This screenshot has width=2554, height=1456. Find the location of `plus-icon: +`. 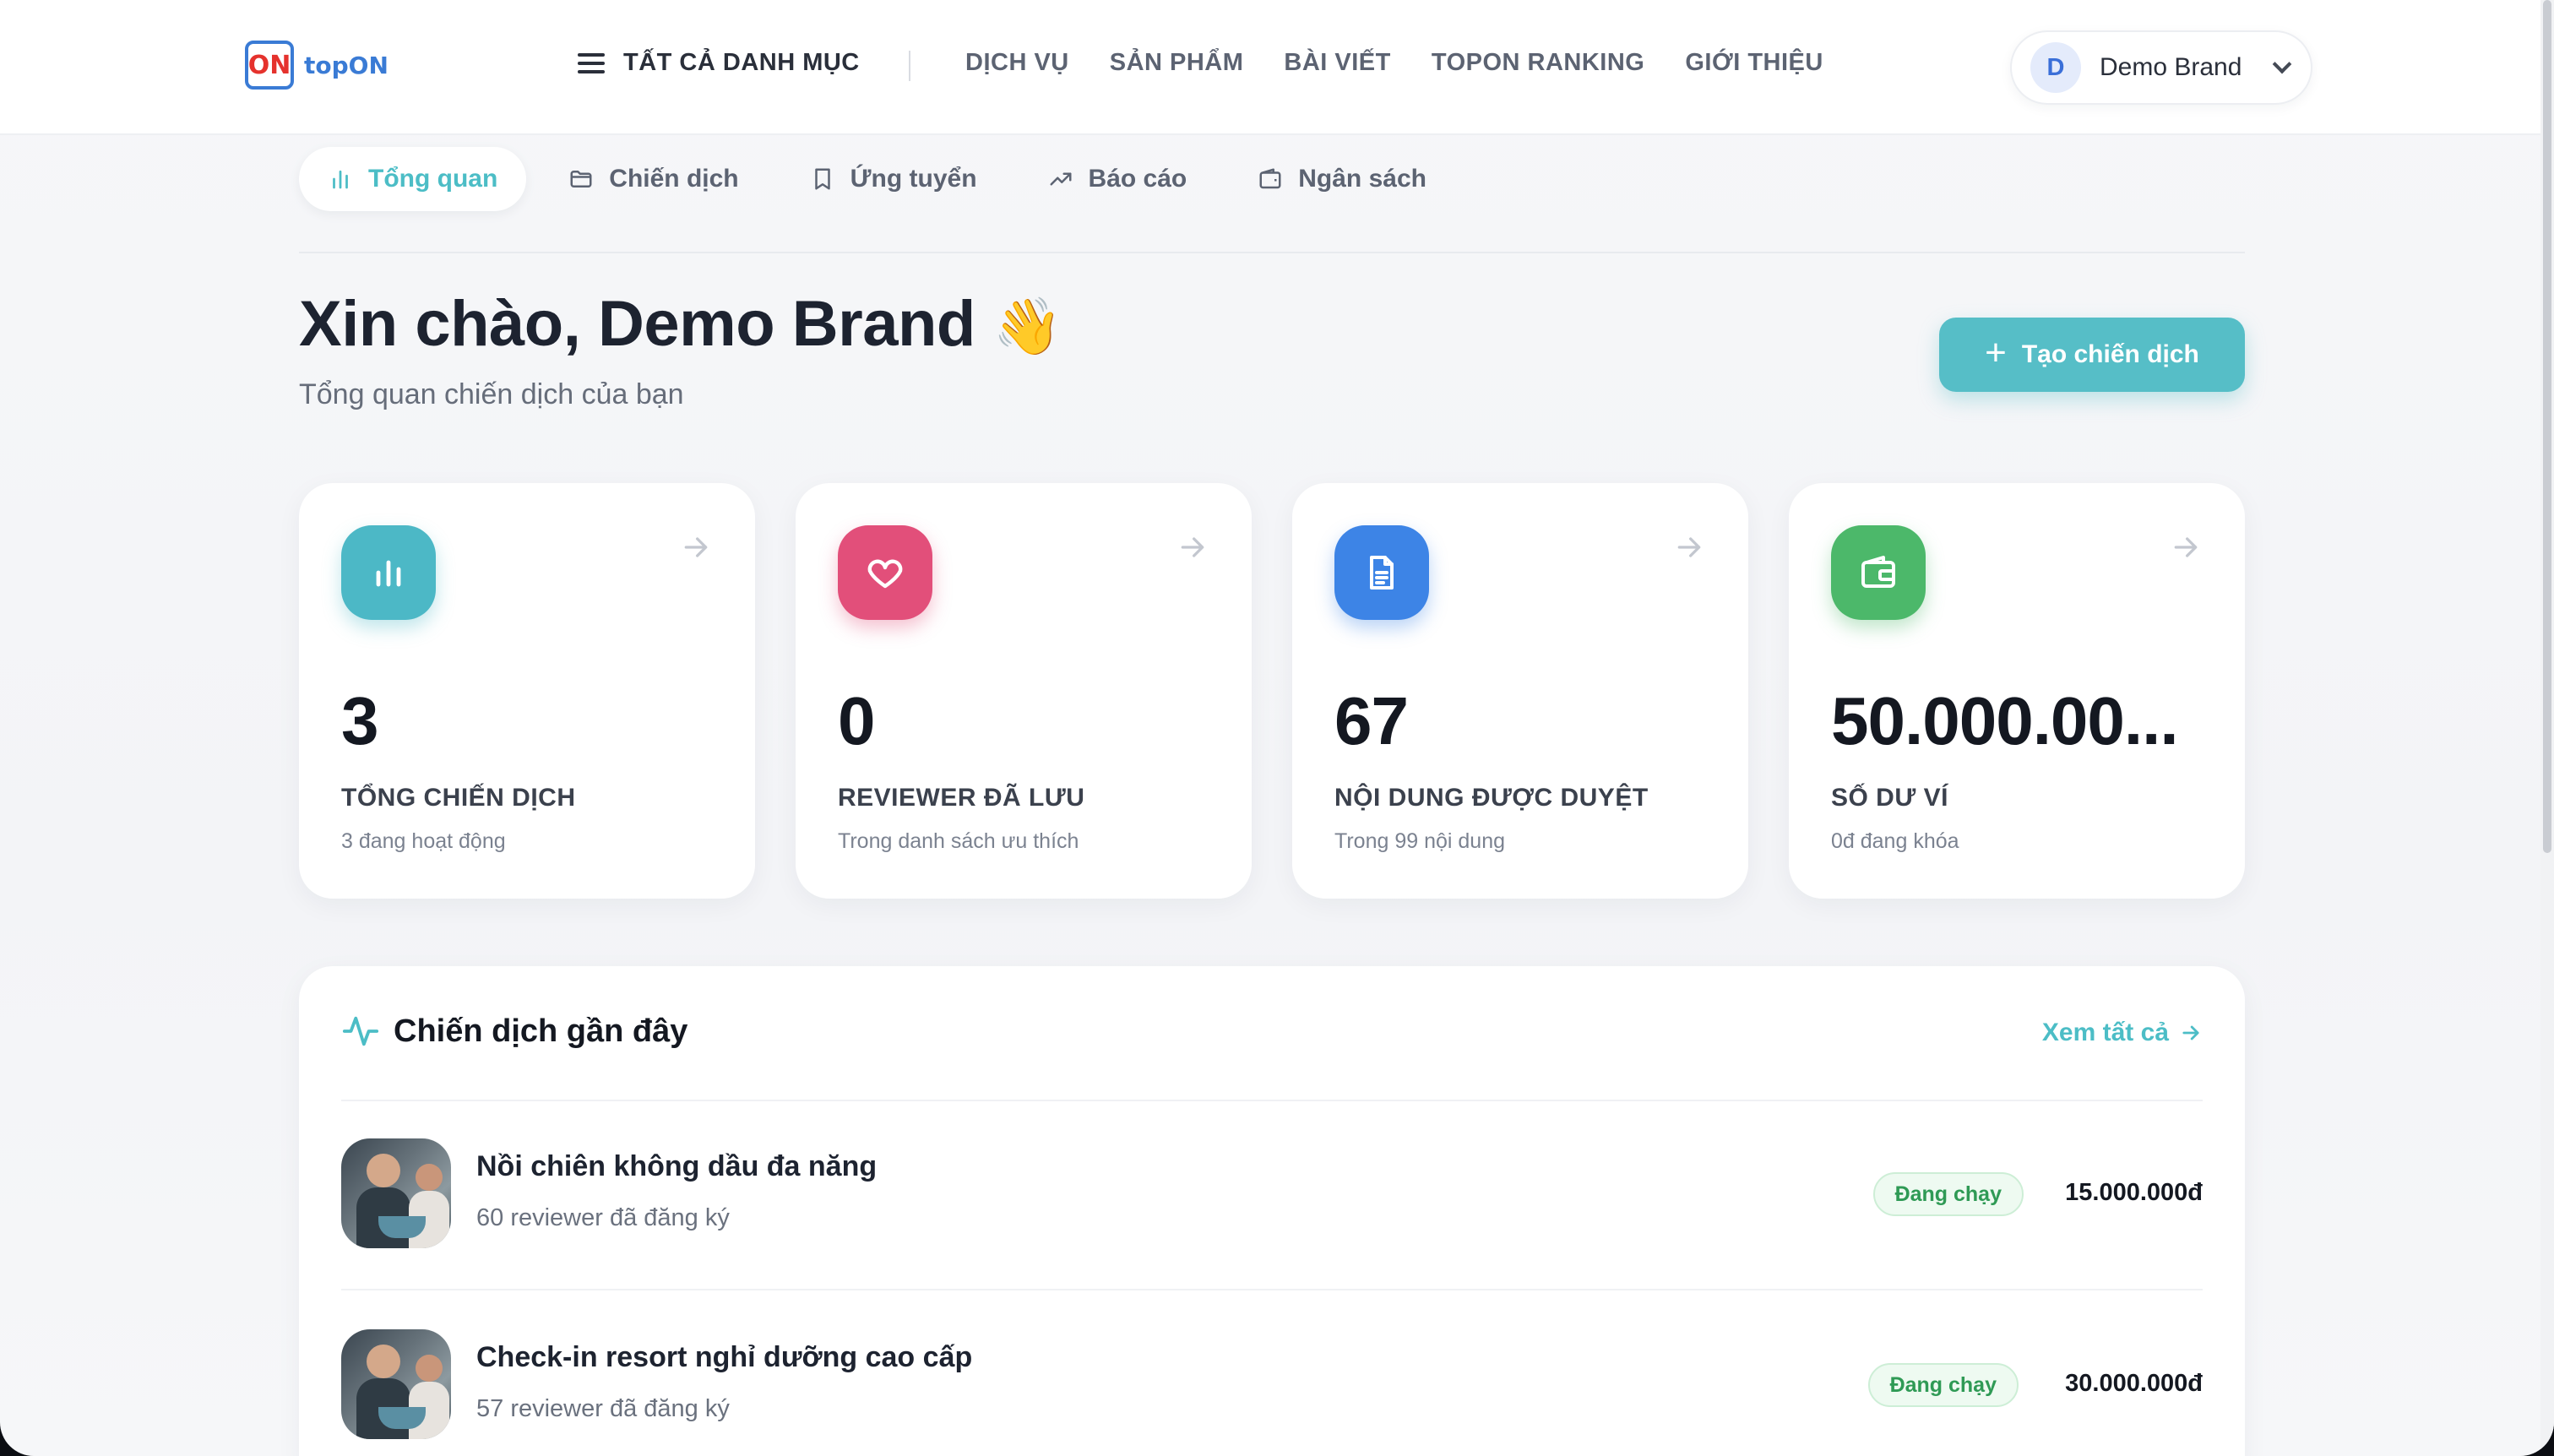

plus-icon: + is located at coordinates (1996, 352).